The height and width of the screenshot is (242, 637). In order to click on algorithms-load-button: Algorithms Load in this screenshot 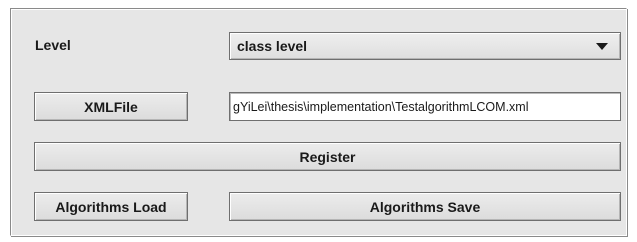, I will do `click(111, 206)`.